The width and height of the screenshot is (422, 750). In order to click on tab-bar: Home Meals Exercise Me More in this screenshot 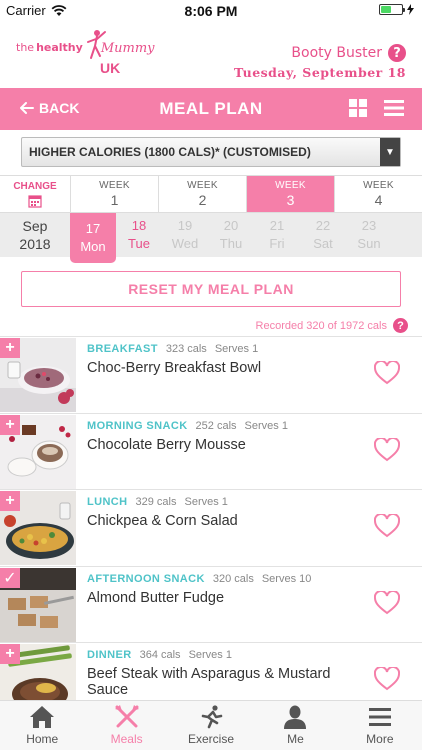, I will do `click(211, 725)`.